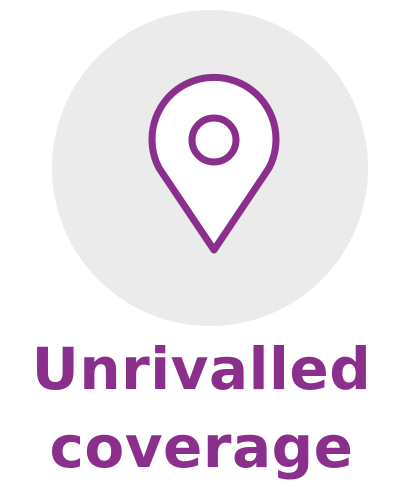 The image size is (403, 492). I want to click on caption-line-2: coverage, so click(201, 447).